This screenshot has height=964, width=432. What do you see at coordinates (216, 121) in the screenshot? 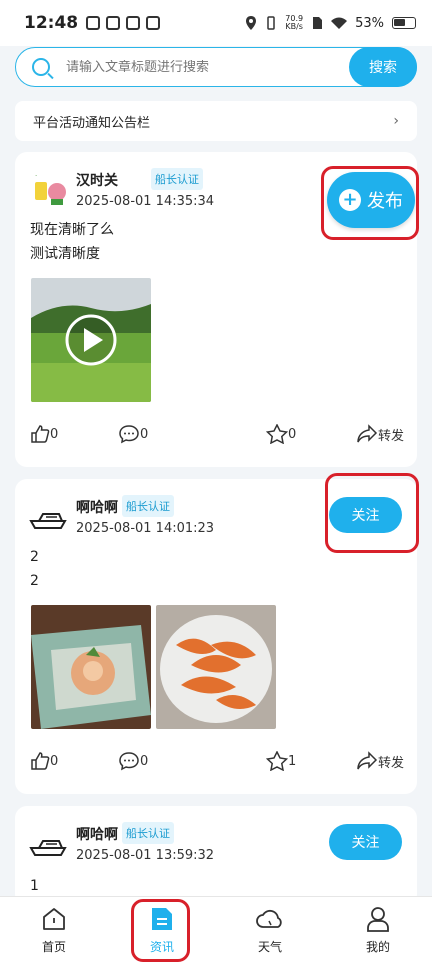
I see `notice-board: 平台活动通知公告栏 ›` at bounding box center [216, 121].